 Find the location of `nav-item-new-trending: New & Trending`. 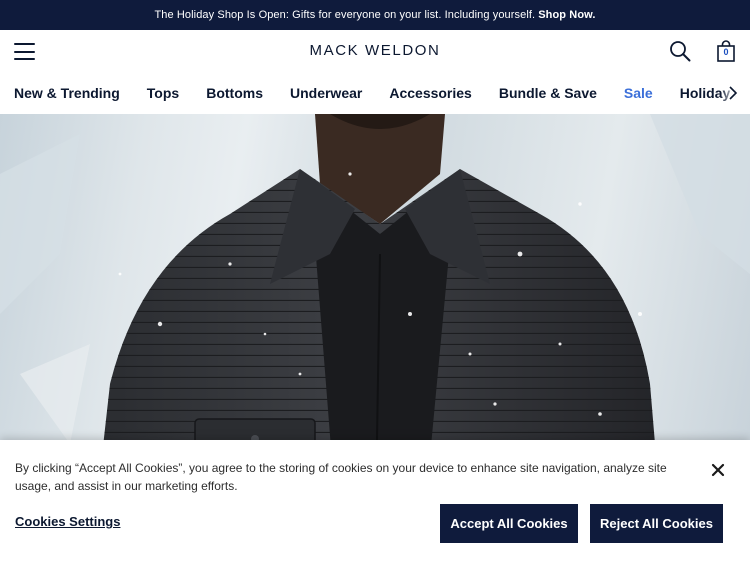

nav-item-new-trending: New & Trending is located at coordinates (67, 93).